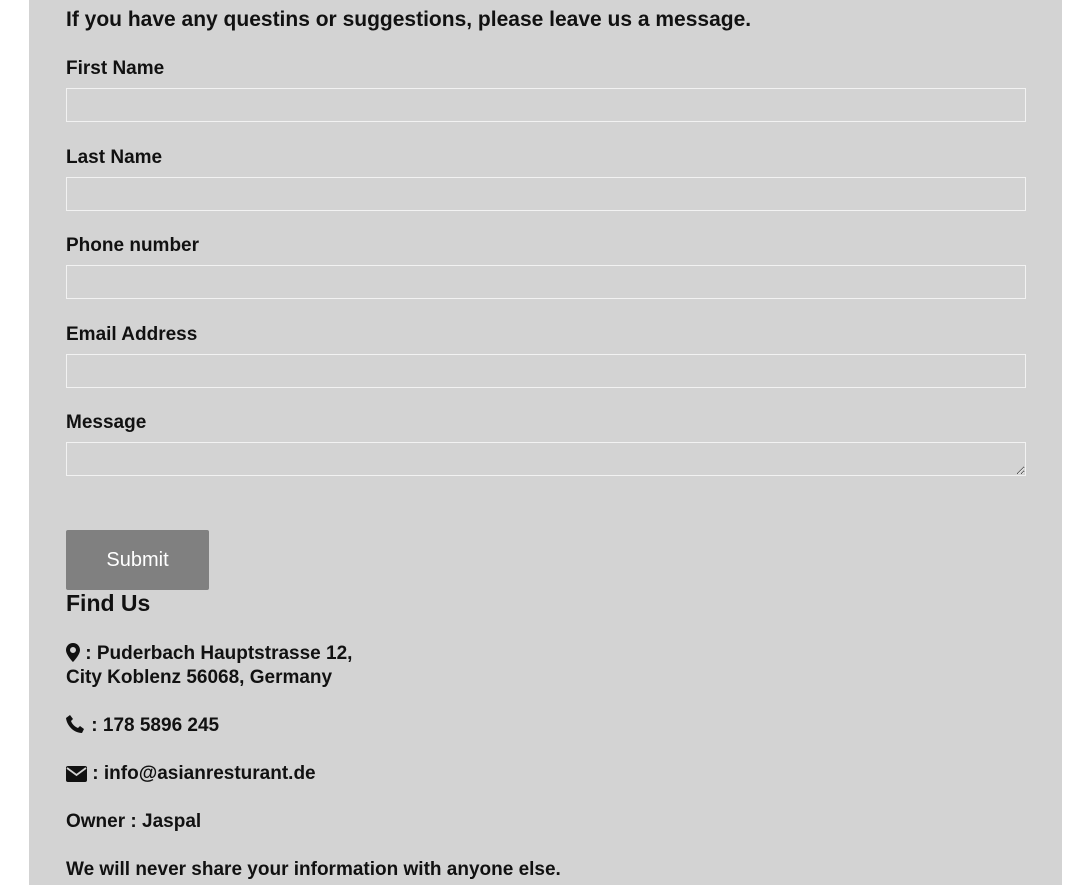  What do you see at coordinates (137, 560) in the screenshot?
I see `submit-button: Submit` at bounding box center [137, 560].